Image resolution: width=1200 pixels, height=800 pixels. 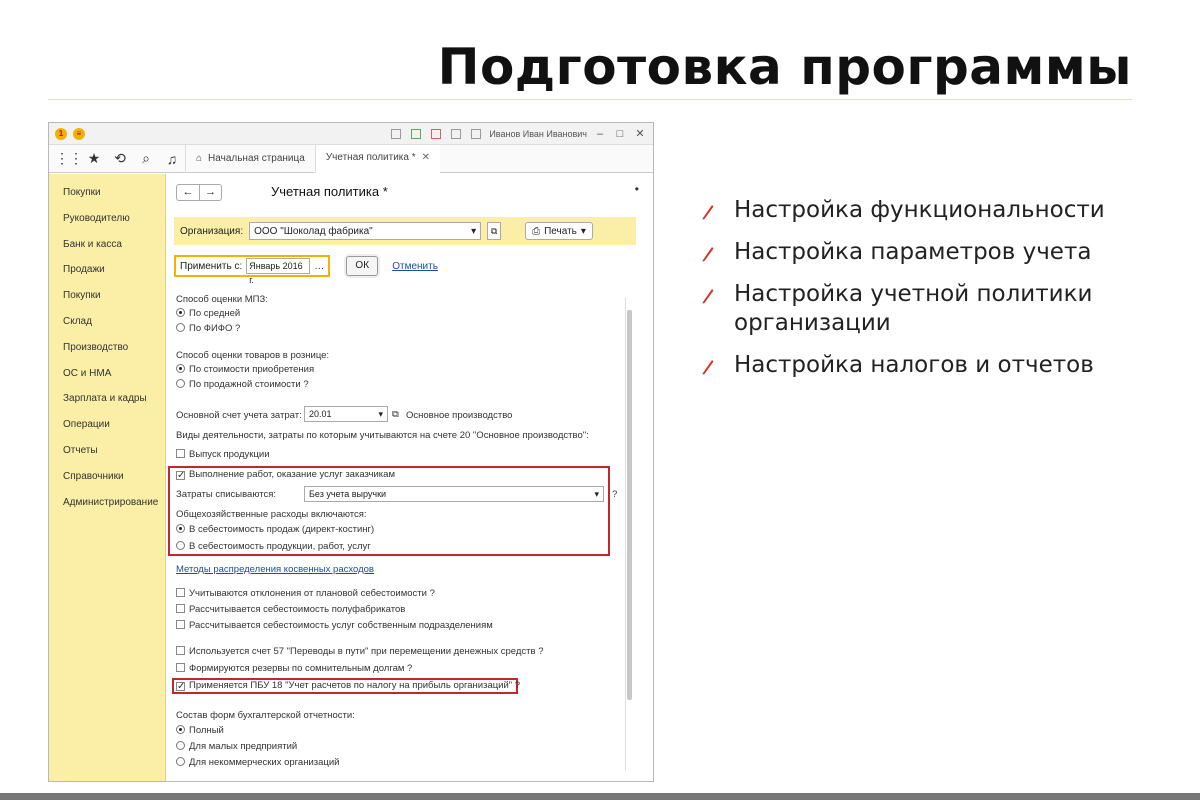 What do you see at coordinates (640, 133) in the screenshot?
I see `close-window-icon: ✕` at bounding box center [640, 133].